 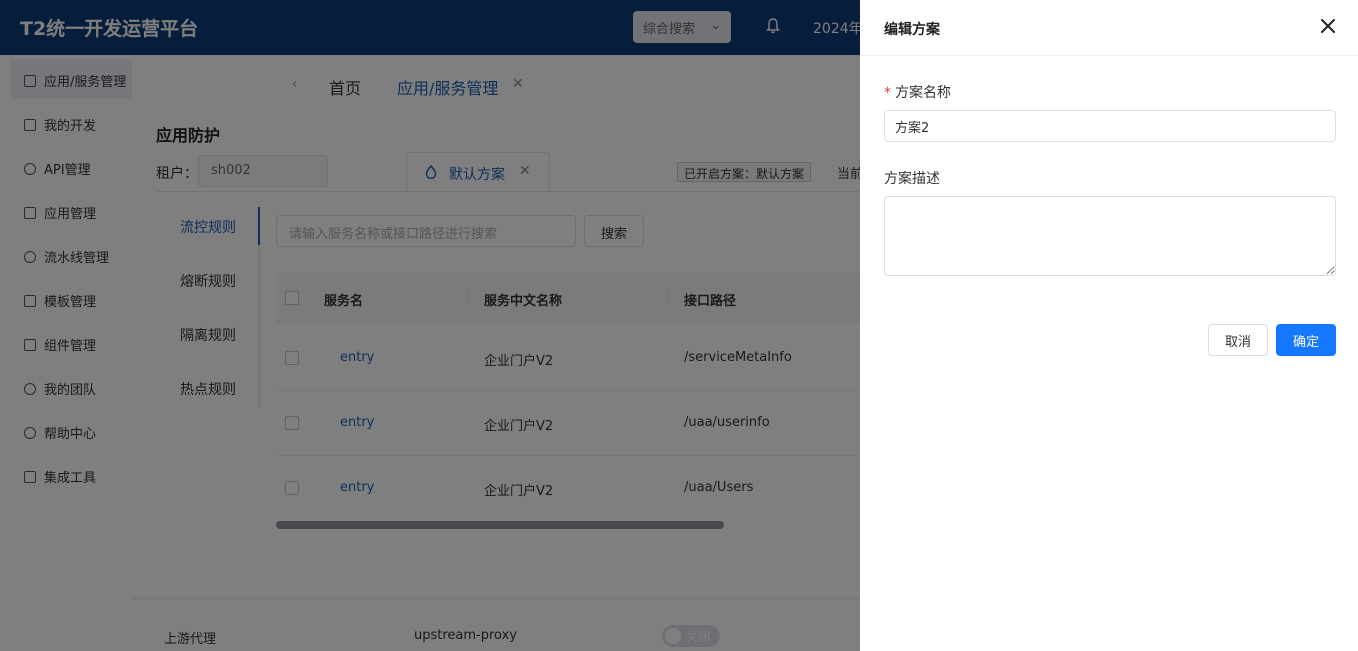 I want to click on plan-name-label: * 方案名称, so click(x=917, y=92).